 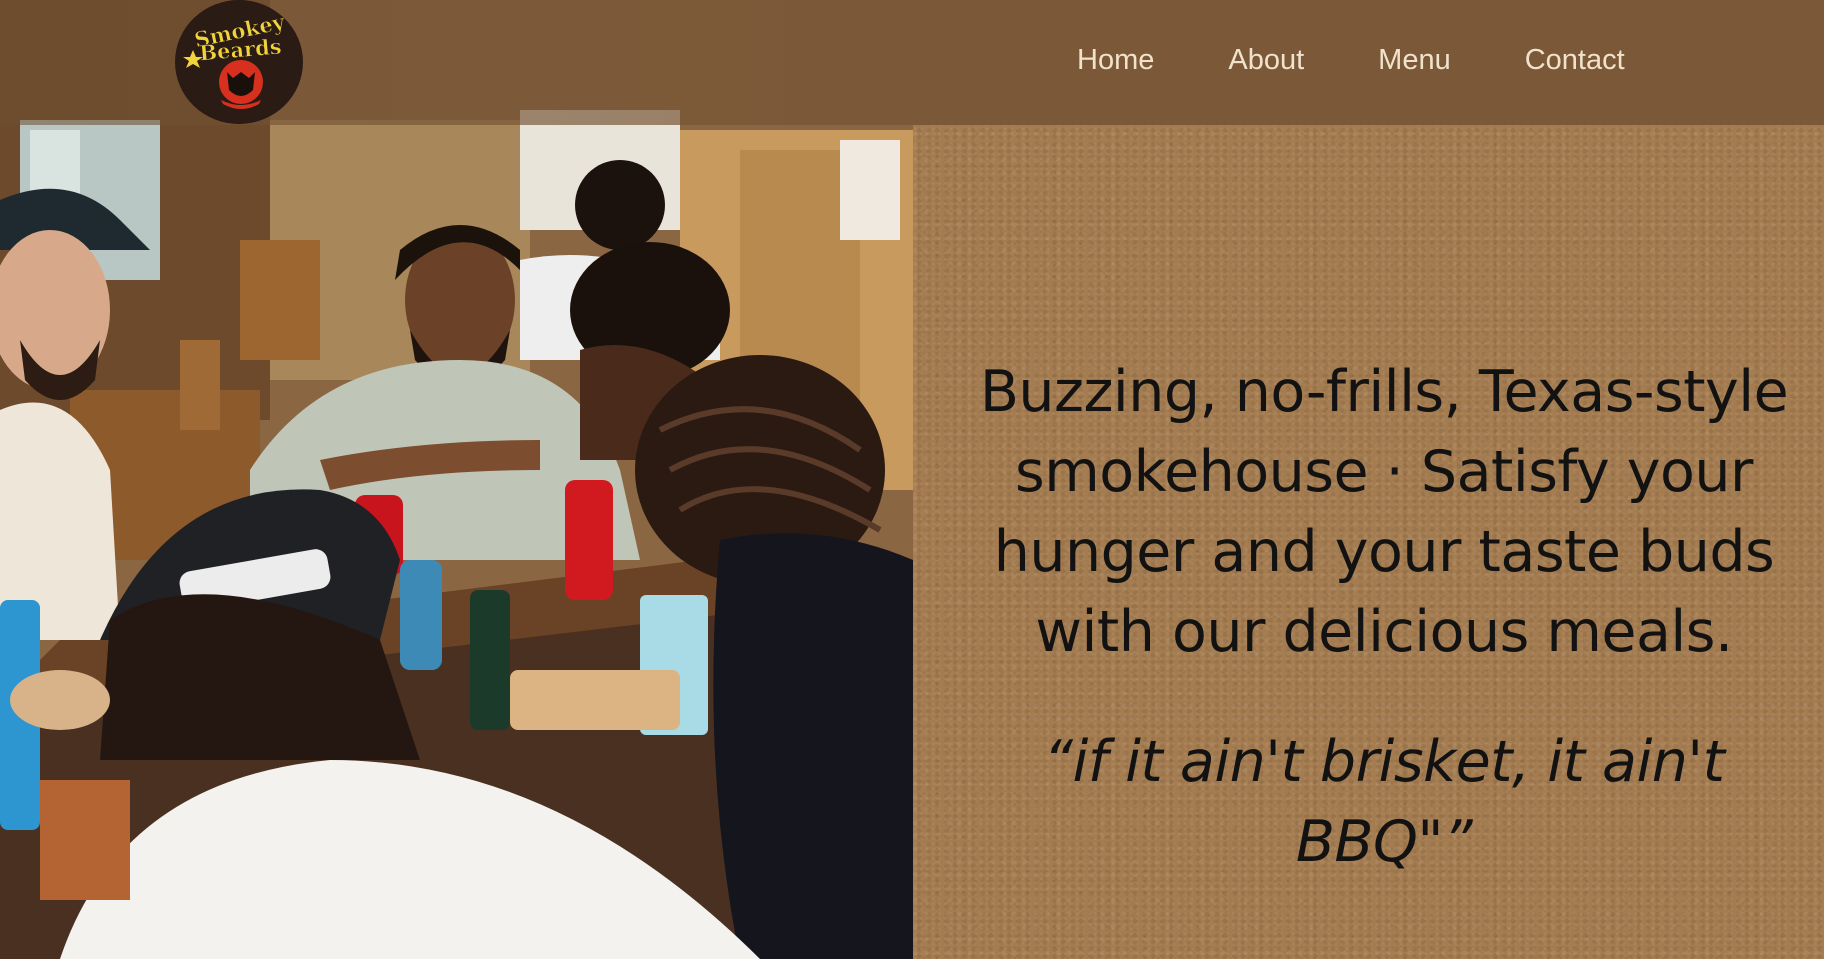 I want to click on nav-menu-link: Menu, so click(x=1414, y=60).